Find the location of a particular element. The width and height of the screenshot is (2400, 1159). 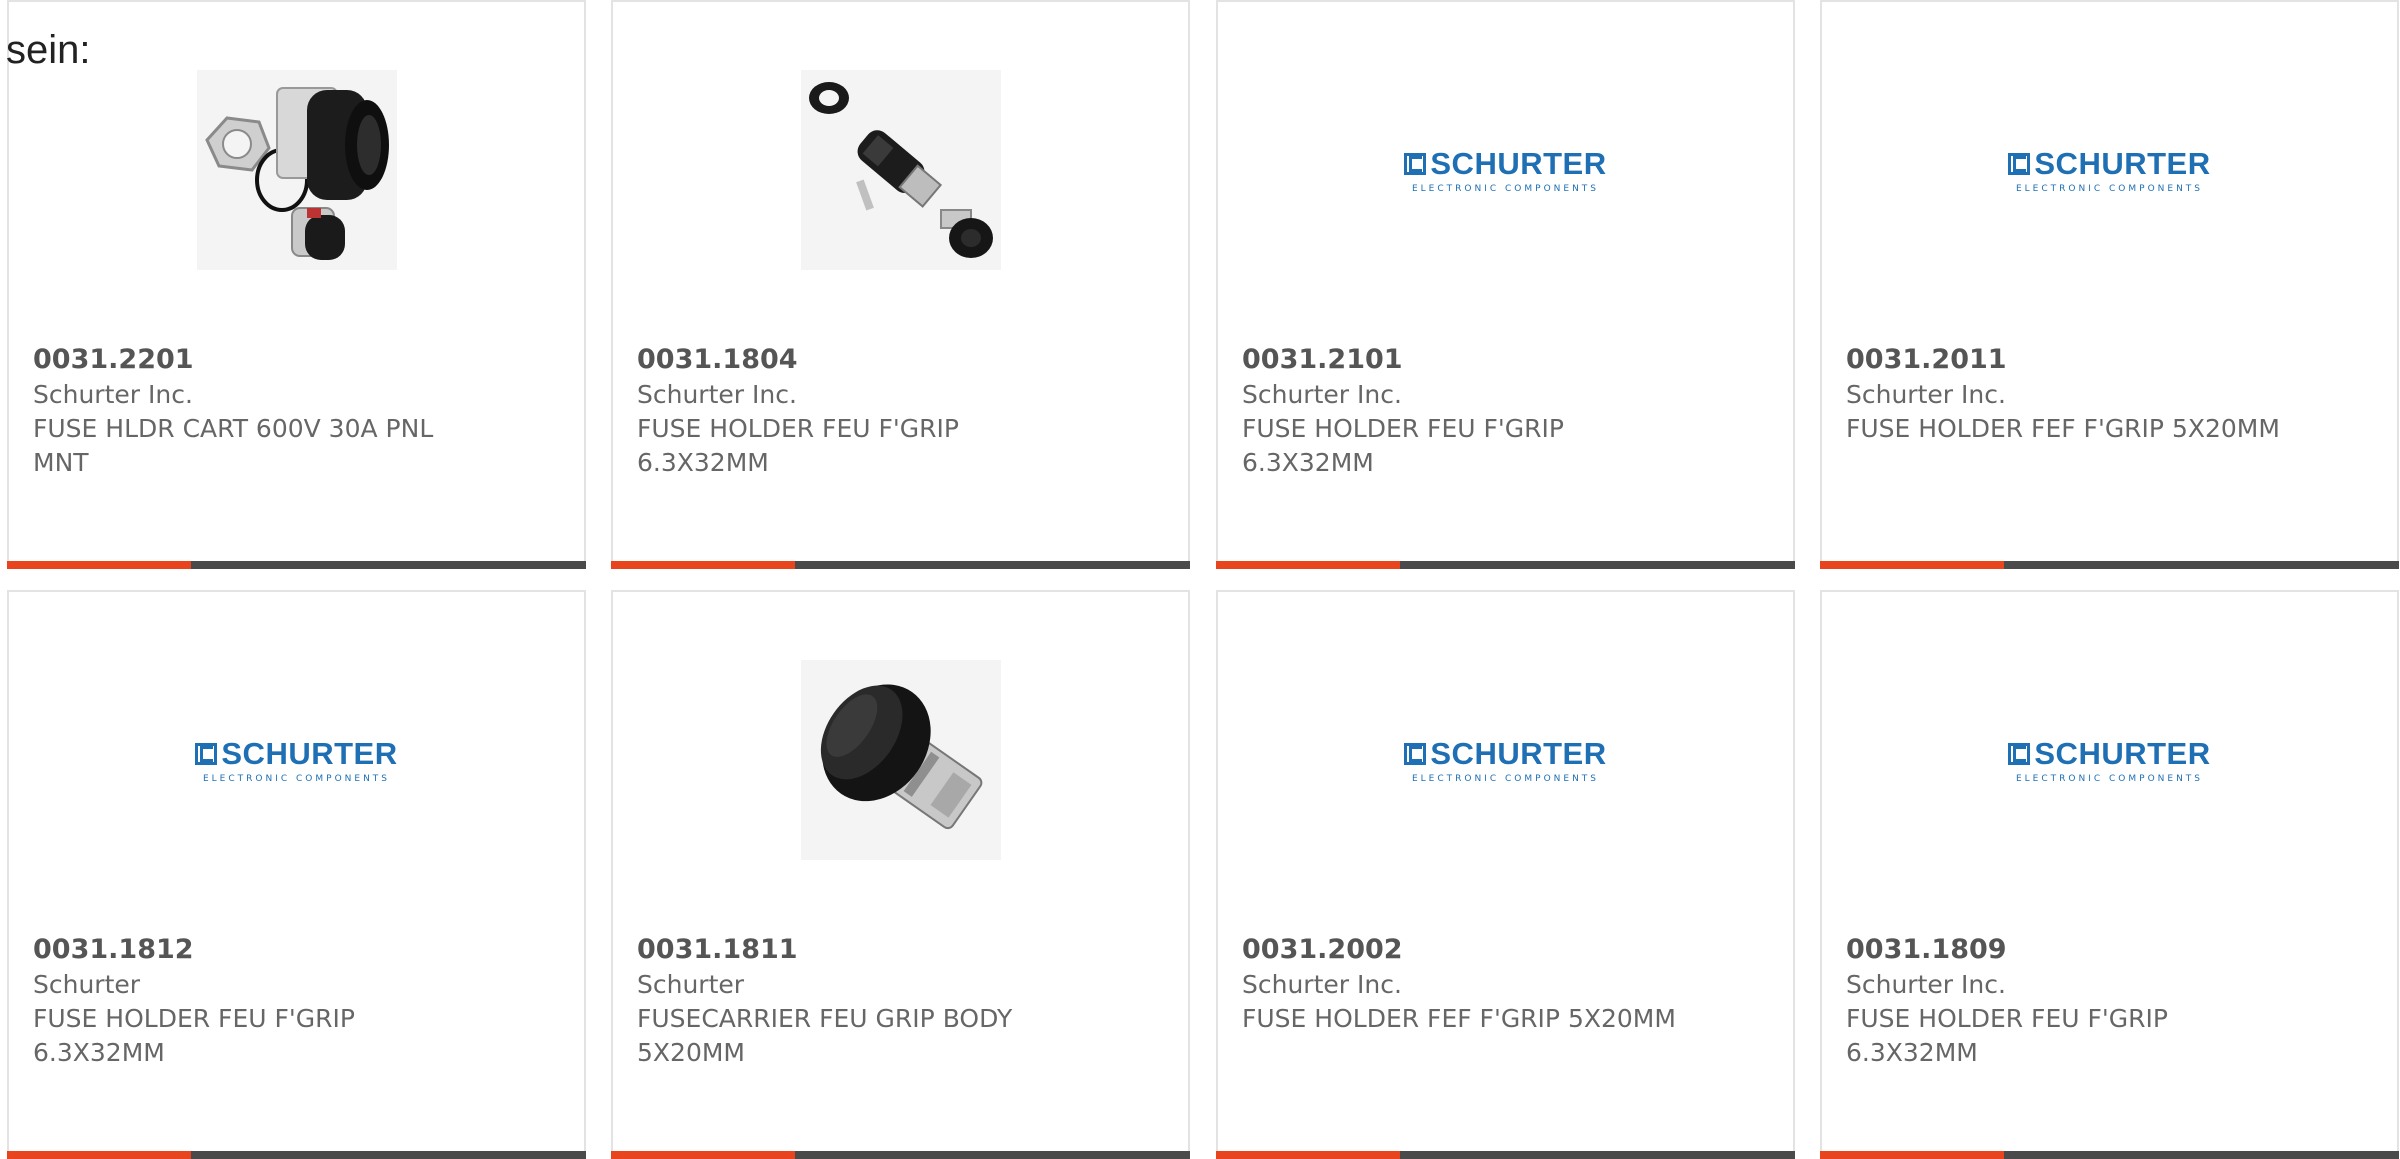

fuse-holder-photo-icon is located at coordinates (296, 170).